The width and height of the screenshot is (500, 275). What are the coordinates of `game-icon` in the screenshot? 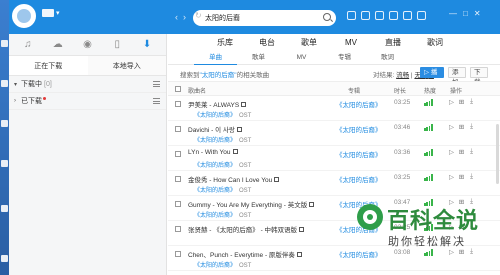 It's located at (365, 15).